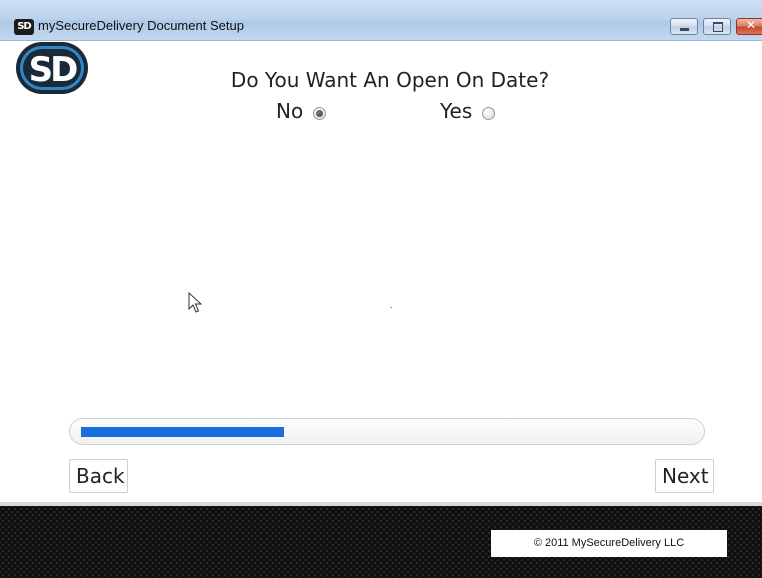  What do you see at coordinates (182, 432) in the screenshot?
I see `progress-fill` at bounding box center [182, 432].